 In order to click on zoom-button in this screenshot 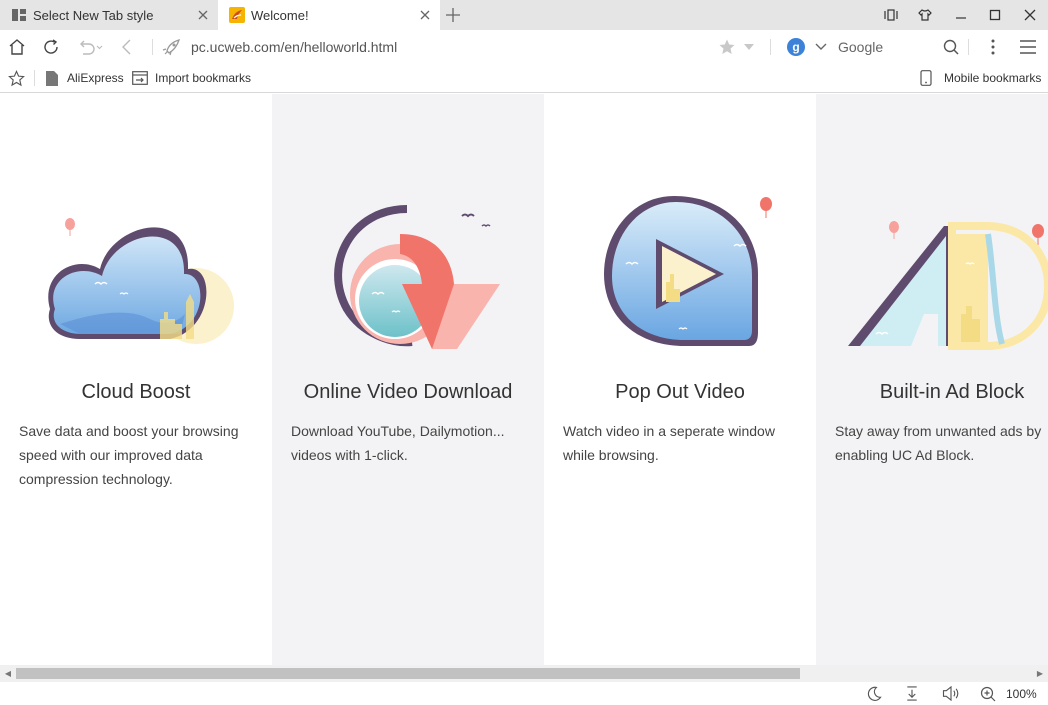, I will do `click(988, 693)`.